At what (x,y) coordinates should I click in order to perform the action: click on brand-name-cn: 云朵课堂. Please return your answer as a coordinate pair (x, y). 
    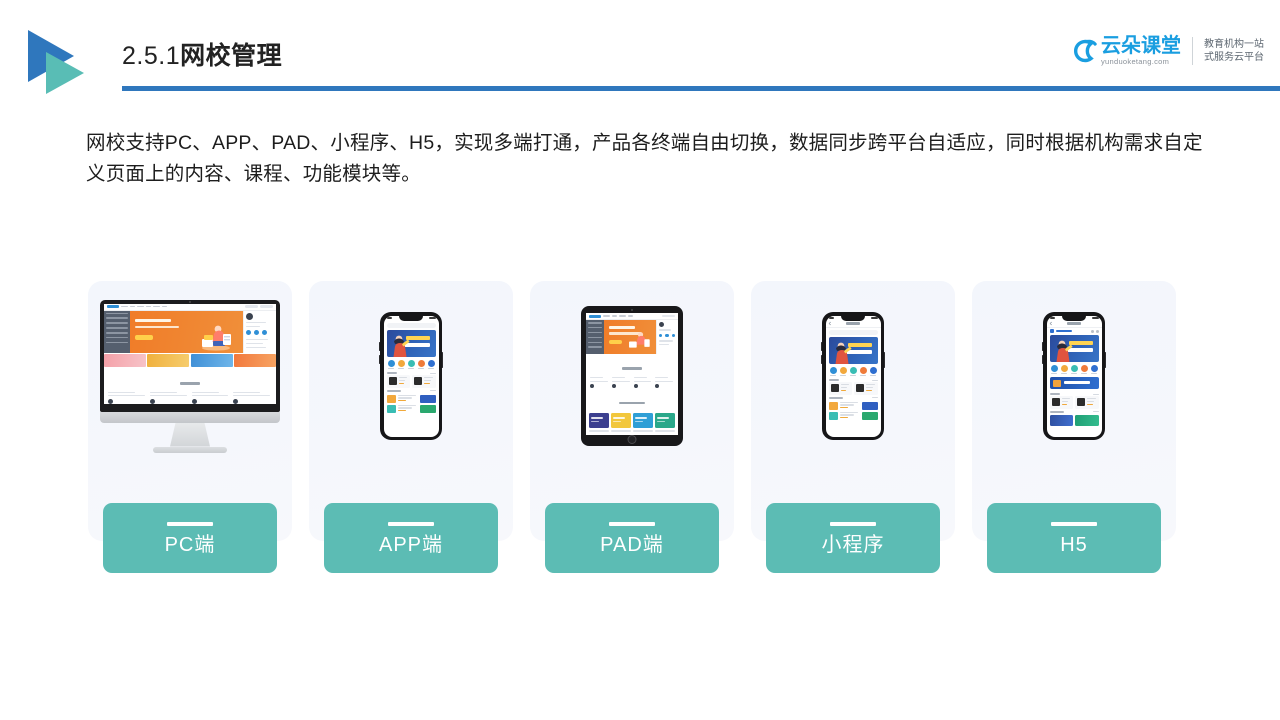
    Looking at the image, I should click on (1141, 46).